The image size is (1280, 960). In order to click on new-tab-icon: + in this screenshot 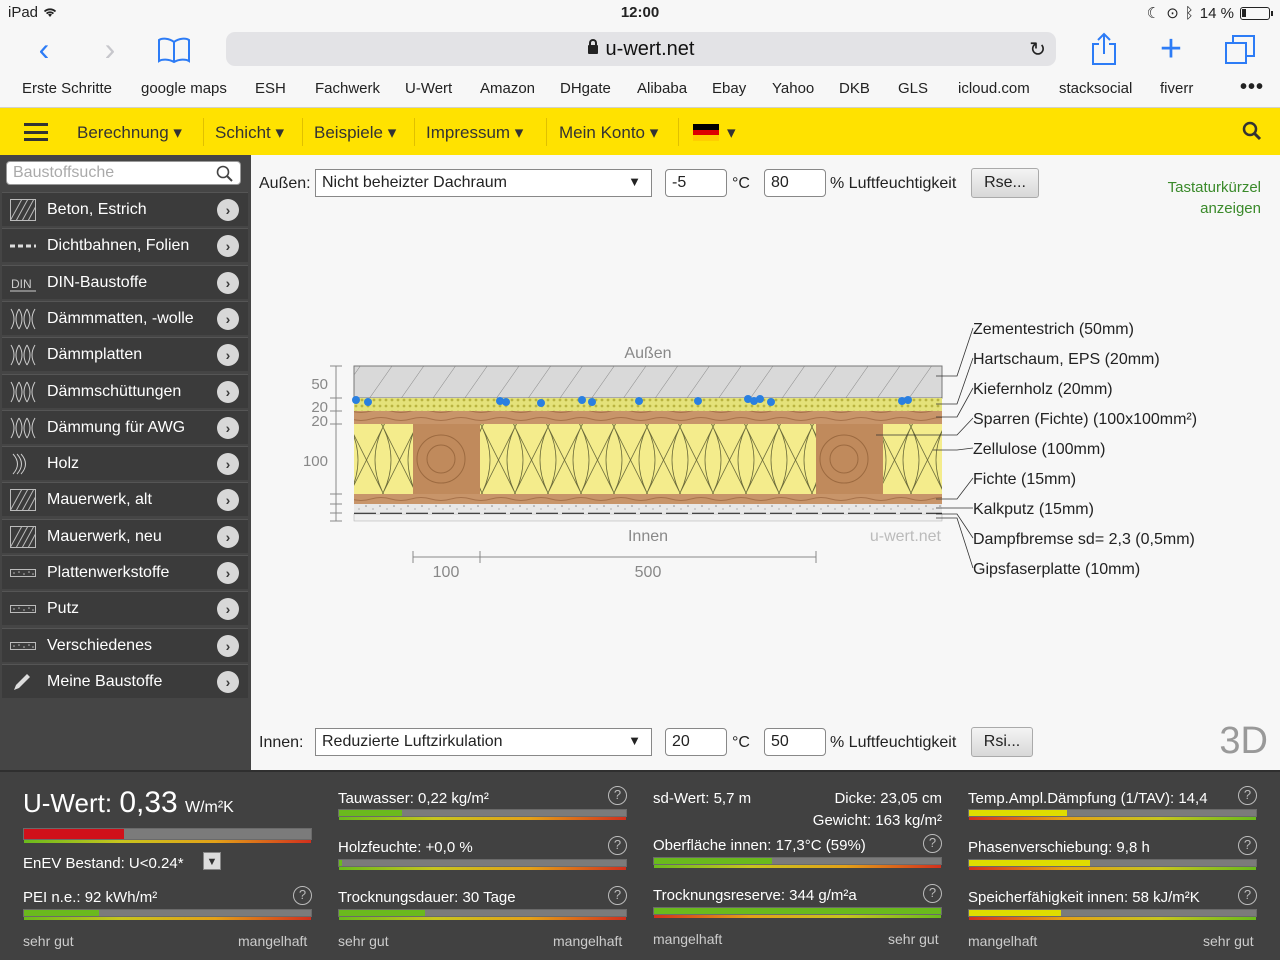, I will do `click(1171, 50)`.